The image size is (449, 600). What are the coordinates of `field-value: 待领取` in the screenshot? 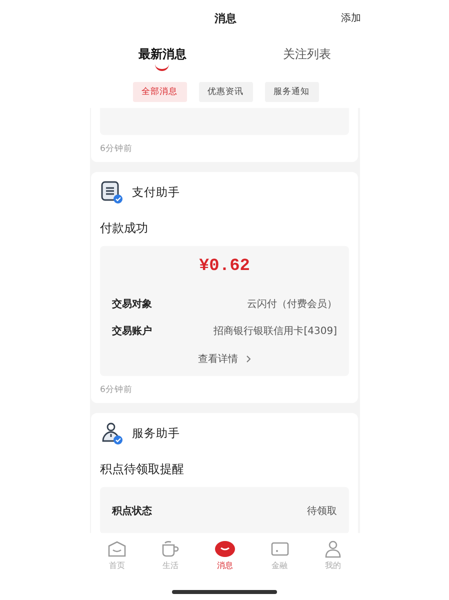 It's located at (322, 511).